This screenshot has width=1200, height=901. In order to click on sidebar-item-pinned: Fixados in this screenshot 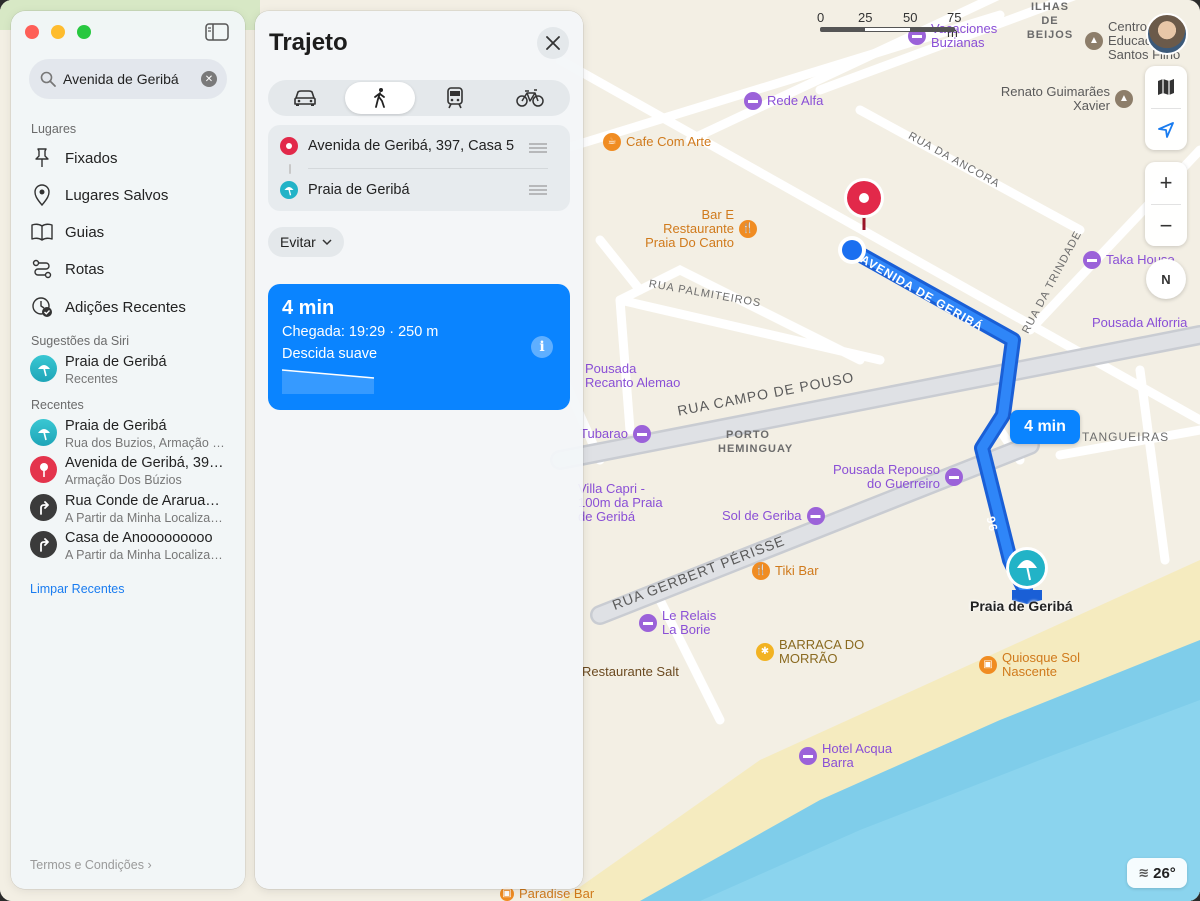, I will do `click(74, 158)`.